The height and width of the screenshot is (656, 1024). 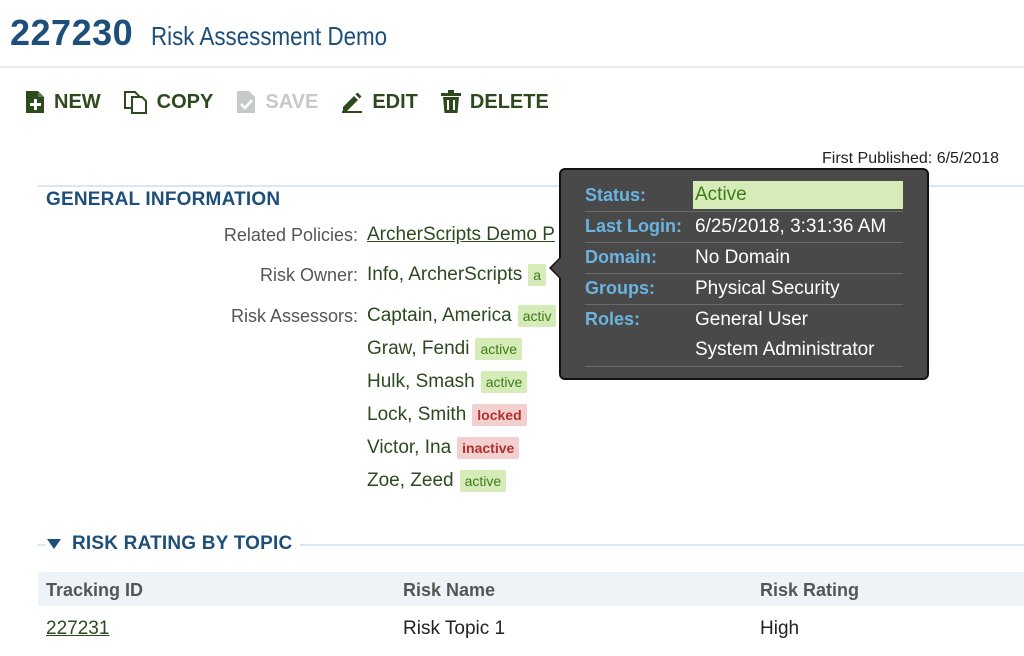 What do you see at coordinates (444, 275) in the screenshot?
I see `risk-owner-name: Info, ArcherScripts` at bounding box center [444, 275].